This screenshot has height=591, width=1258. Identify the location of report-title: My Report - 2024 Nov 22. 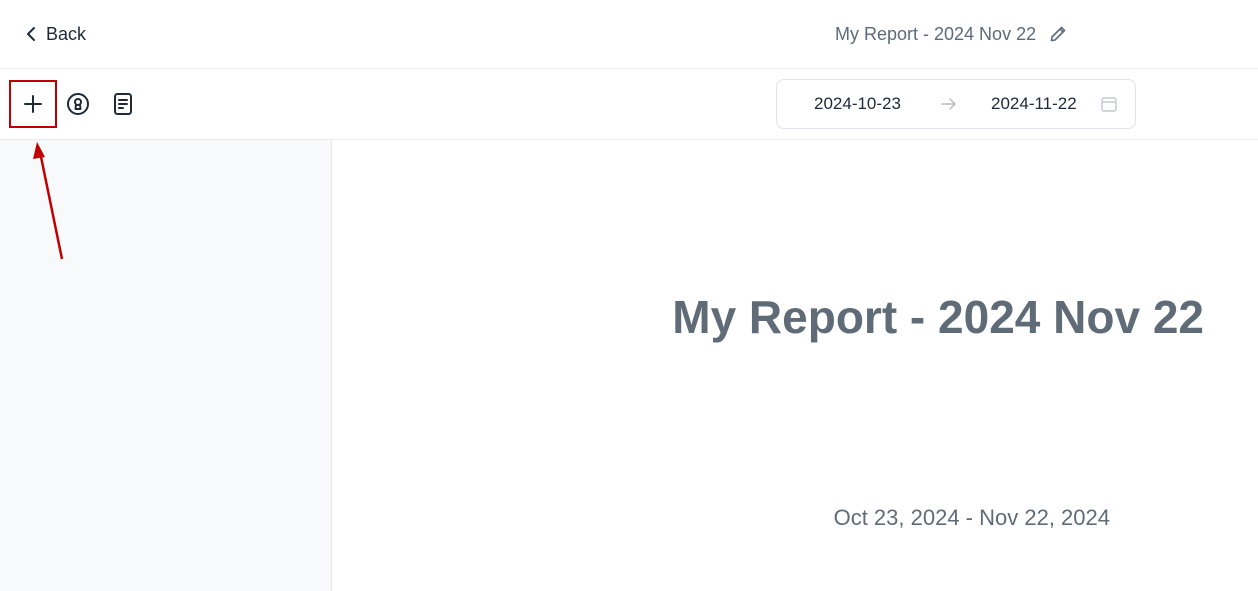
(938, 317).